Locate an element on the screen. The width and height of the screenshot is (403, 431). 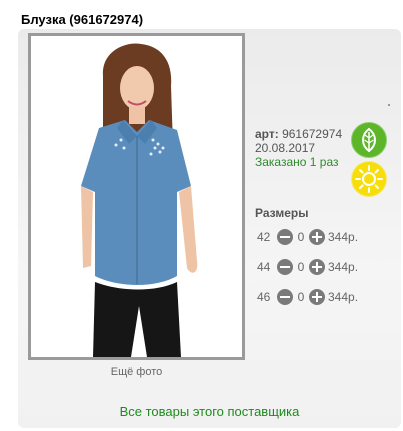
product-title: Блузка (961672974) is located at coordinates (82, 19).